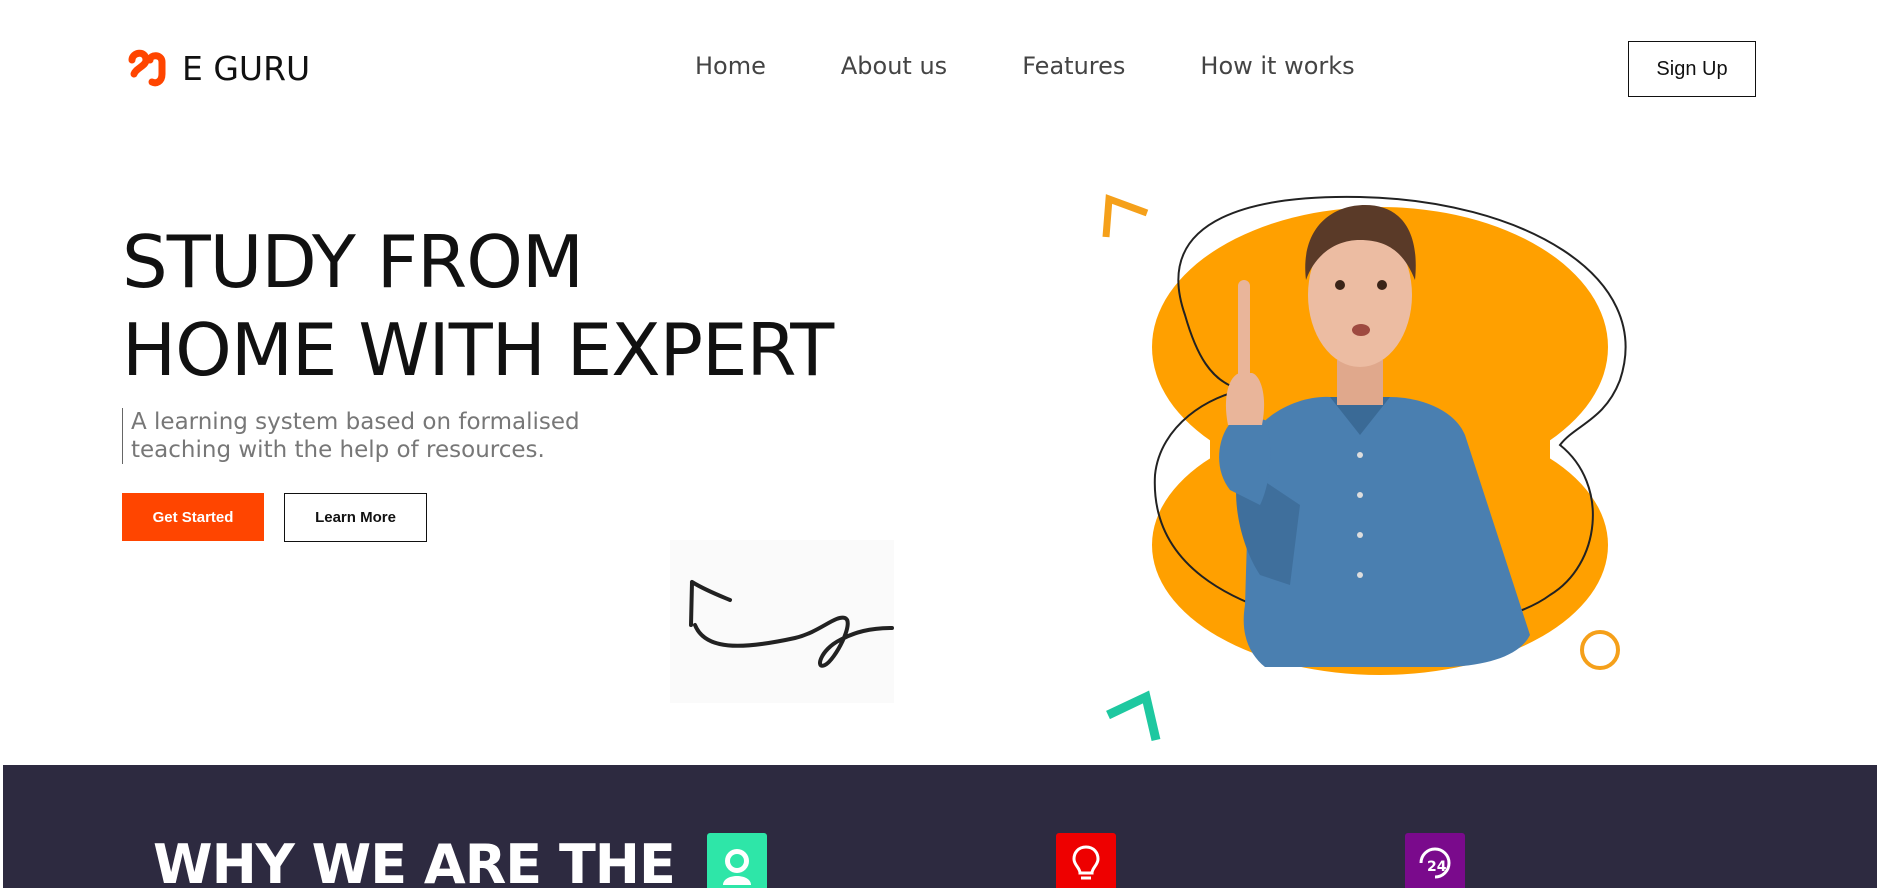 The image size is (1887, 888). What do you see at coordinates (1086, 860) in the screenshot?
I see `lightbulb-icon` at bounding box center [1086, 860].